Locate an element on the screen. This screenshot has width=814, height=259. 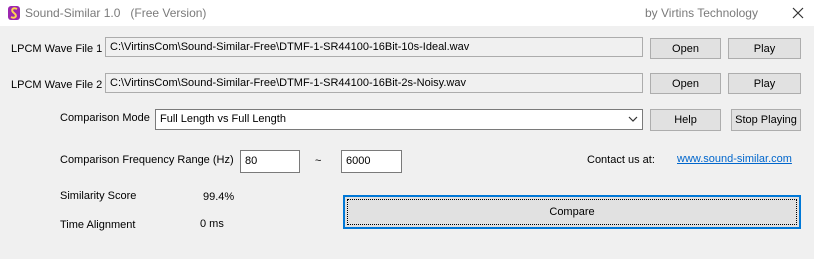
file1-open-button: Open is located at coordinates (685, 48).